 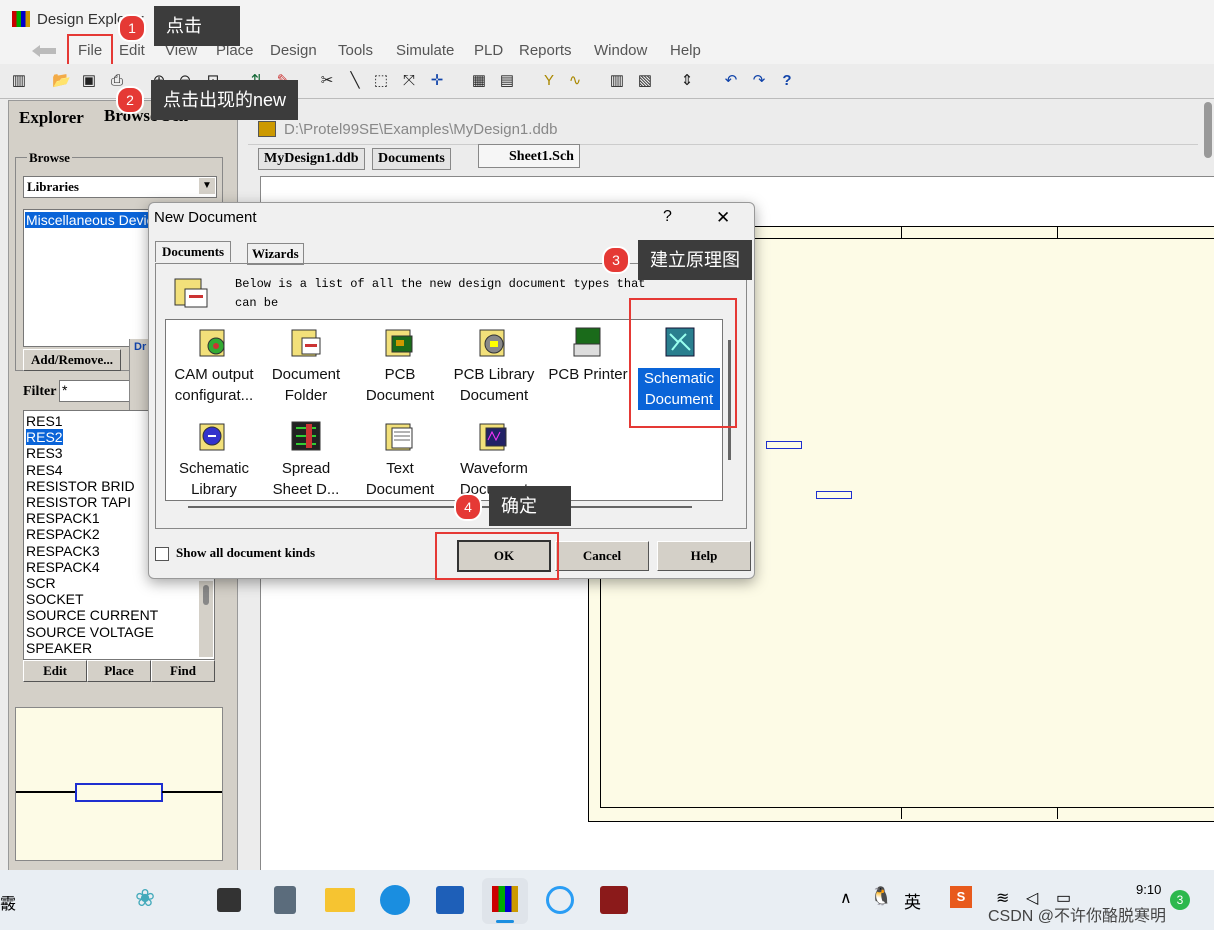 I want to click on tab-sheet1: Sheet1.Sch, so click(x=529, y=156).